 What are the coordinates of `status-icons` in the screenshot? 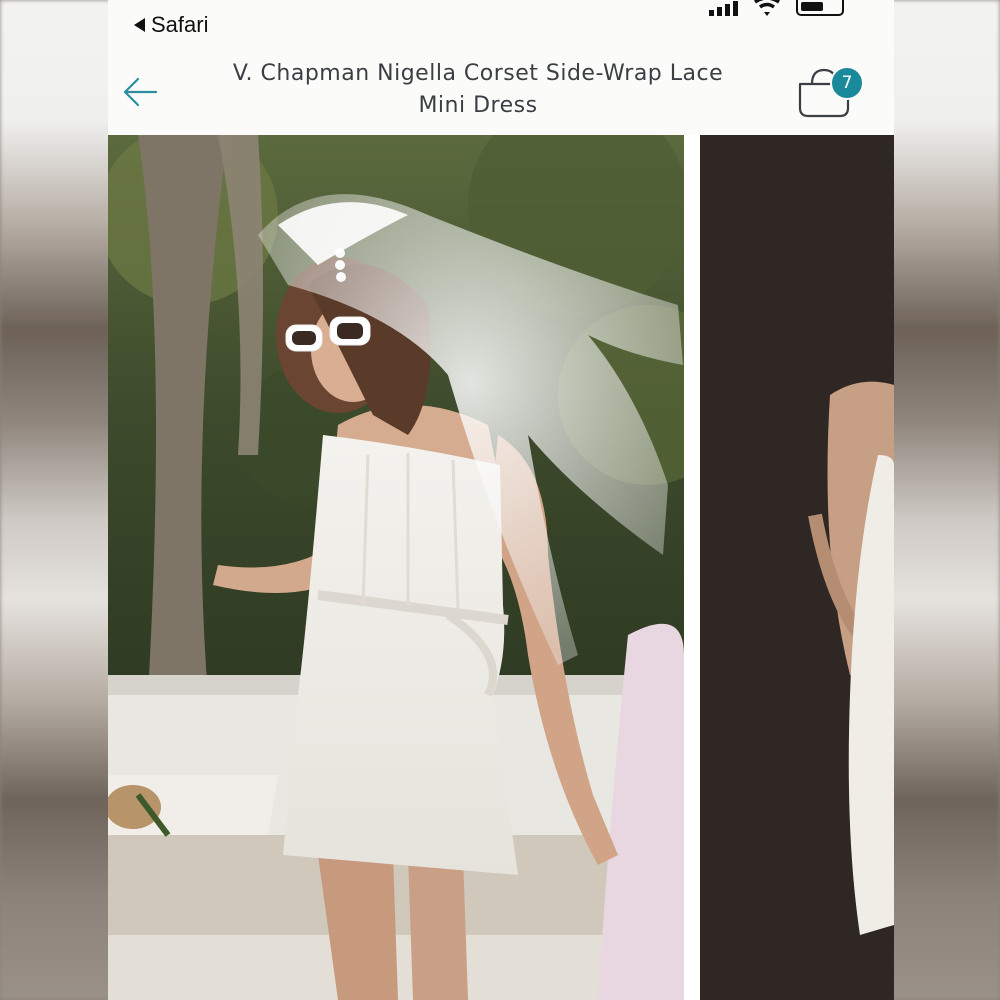 It's located at (776, 8).